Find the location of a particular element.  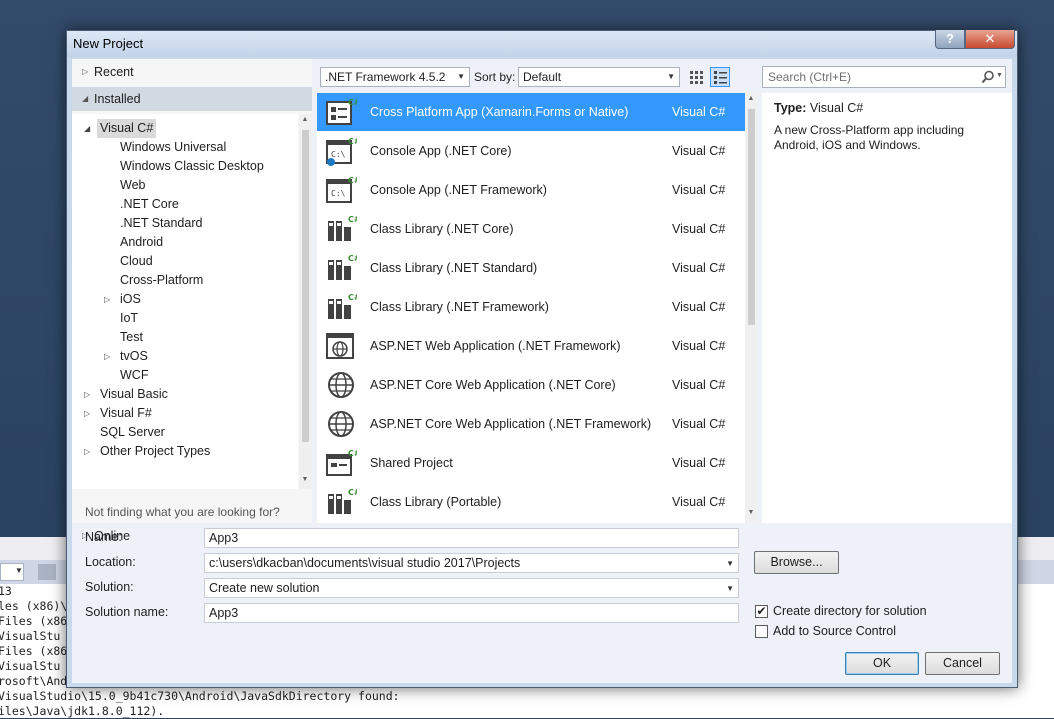

not-finding-link: Not finding what you are looking for? is located at coordinates (190, 512).